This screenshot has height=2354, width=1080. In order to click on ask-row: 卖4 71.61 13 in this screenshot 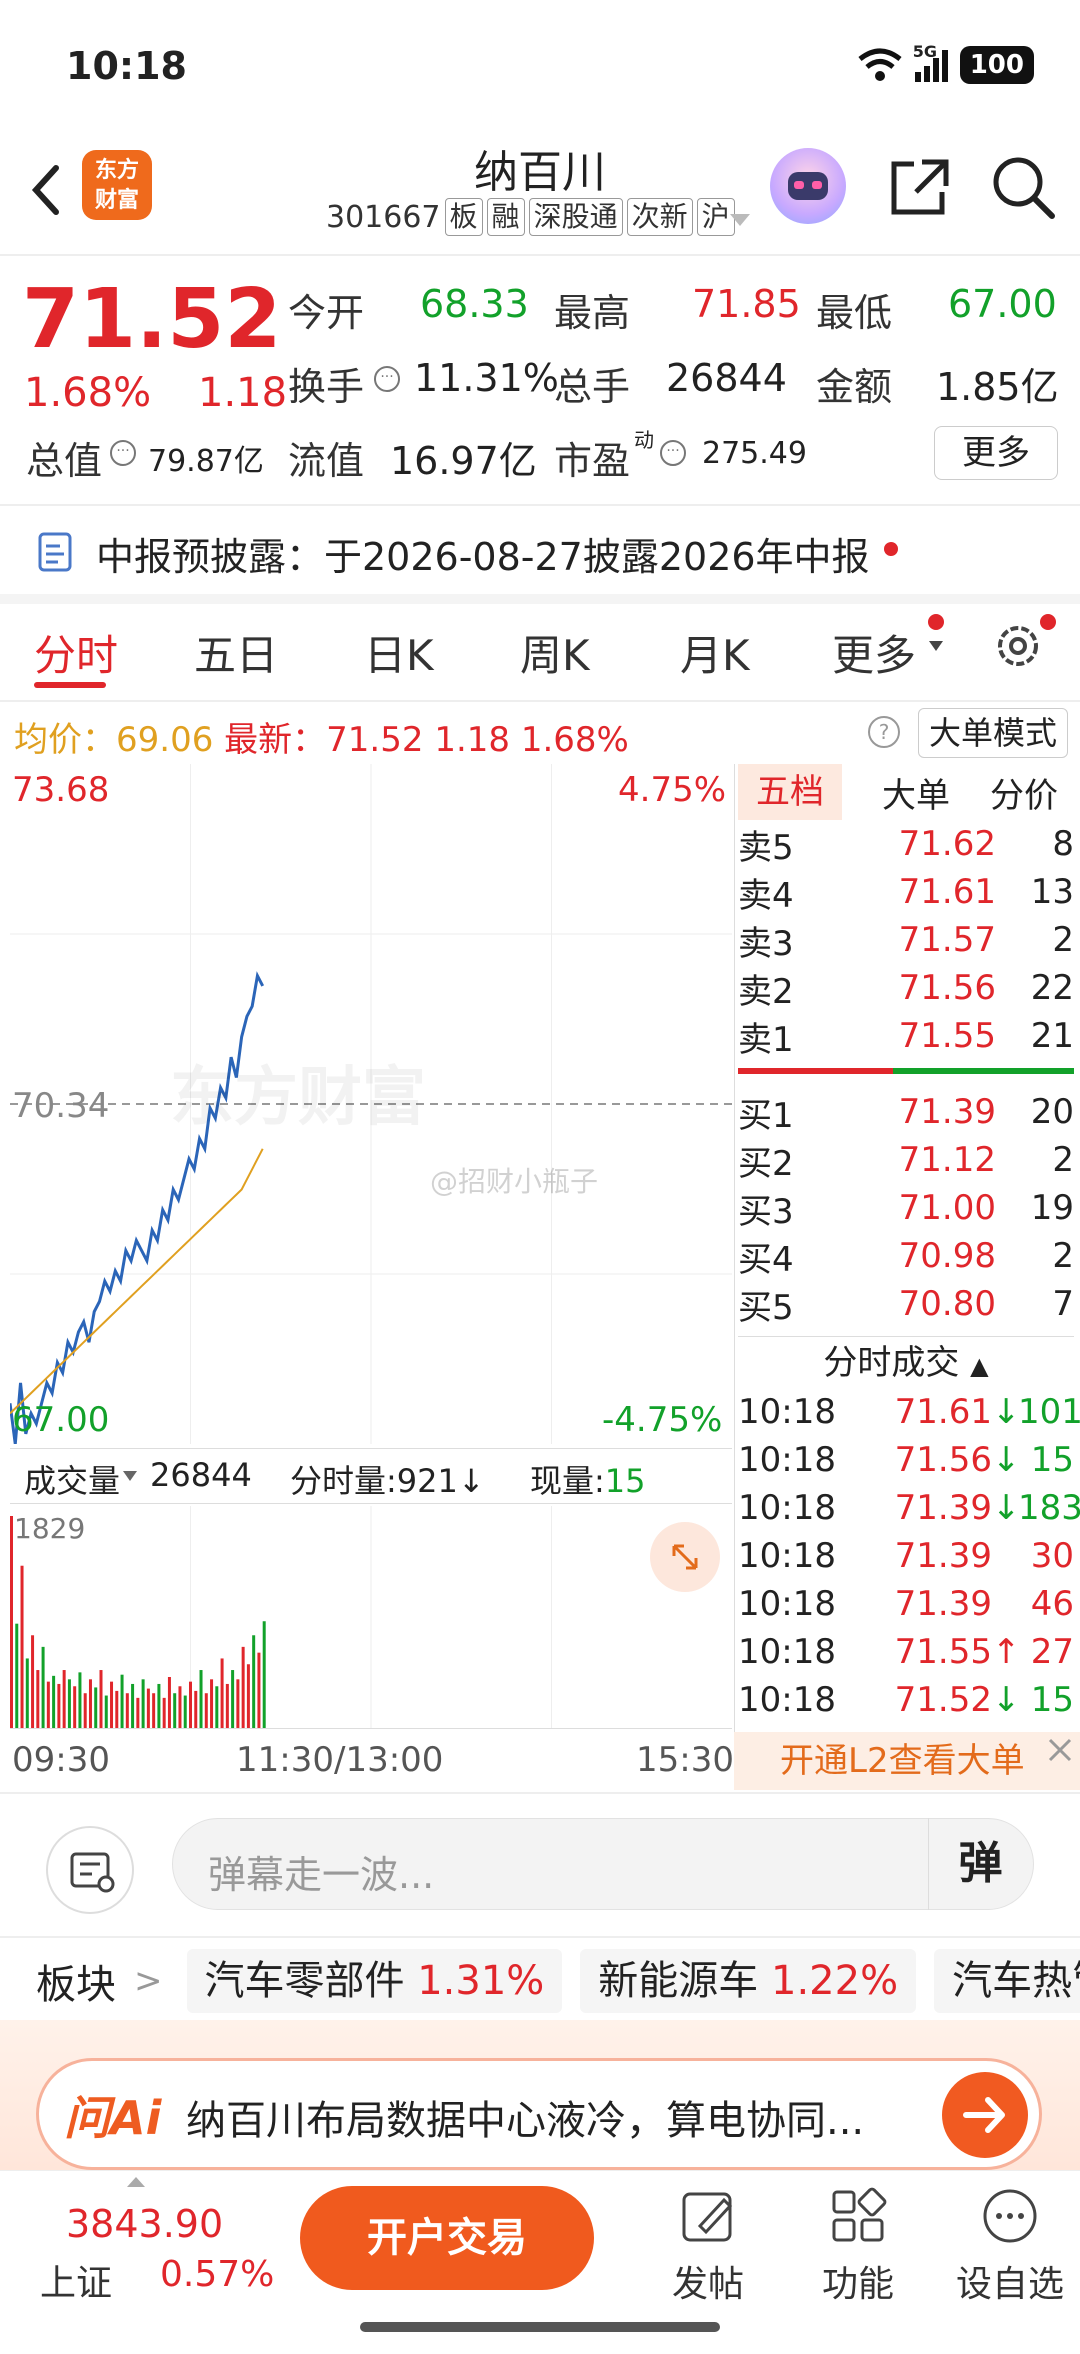, I will do `click(906, 892)`.